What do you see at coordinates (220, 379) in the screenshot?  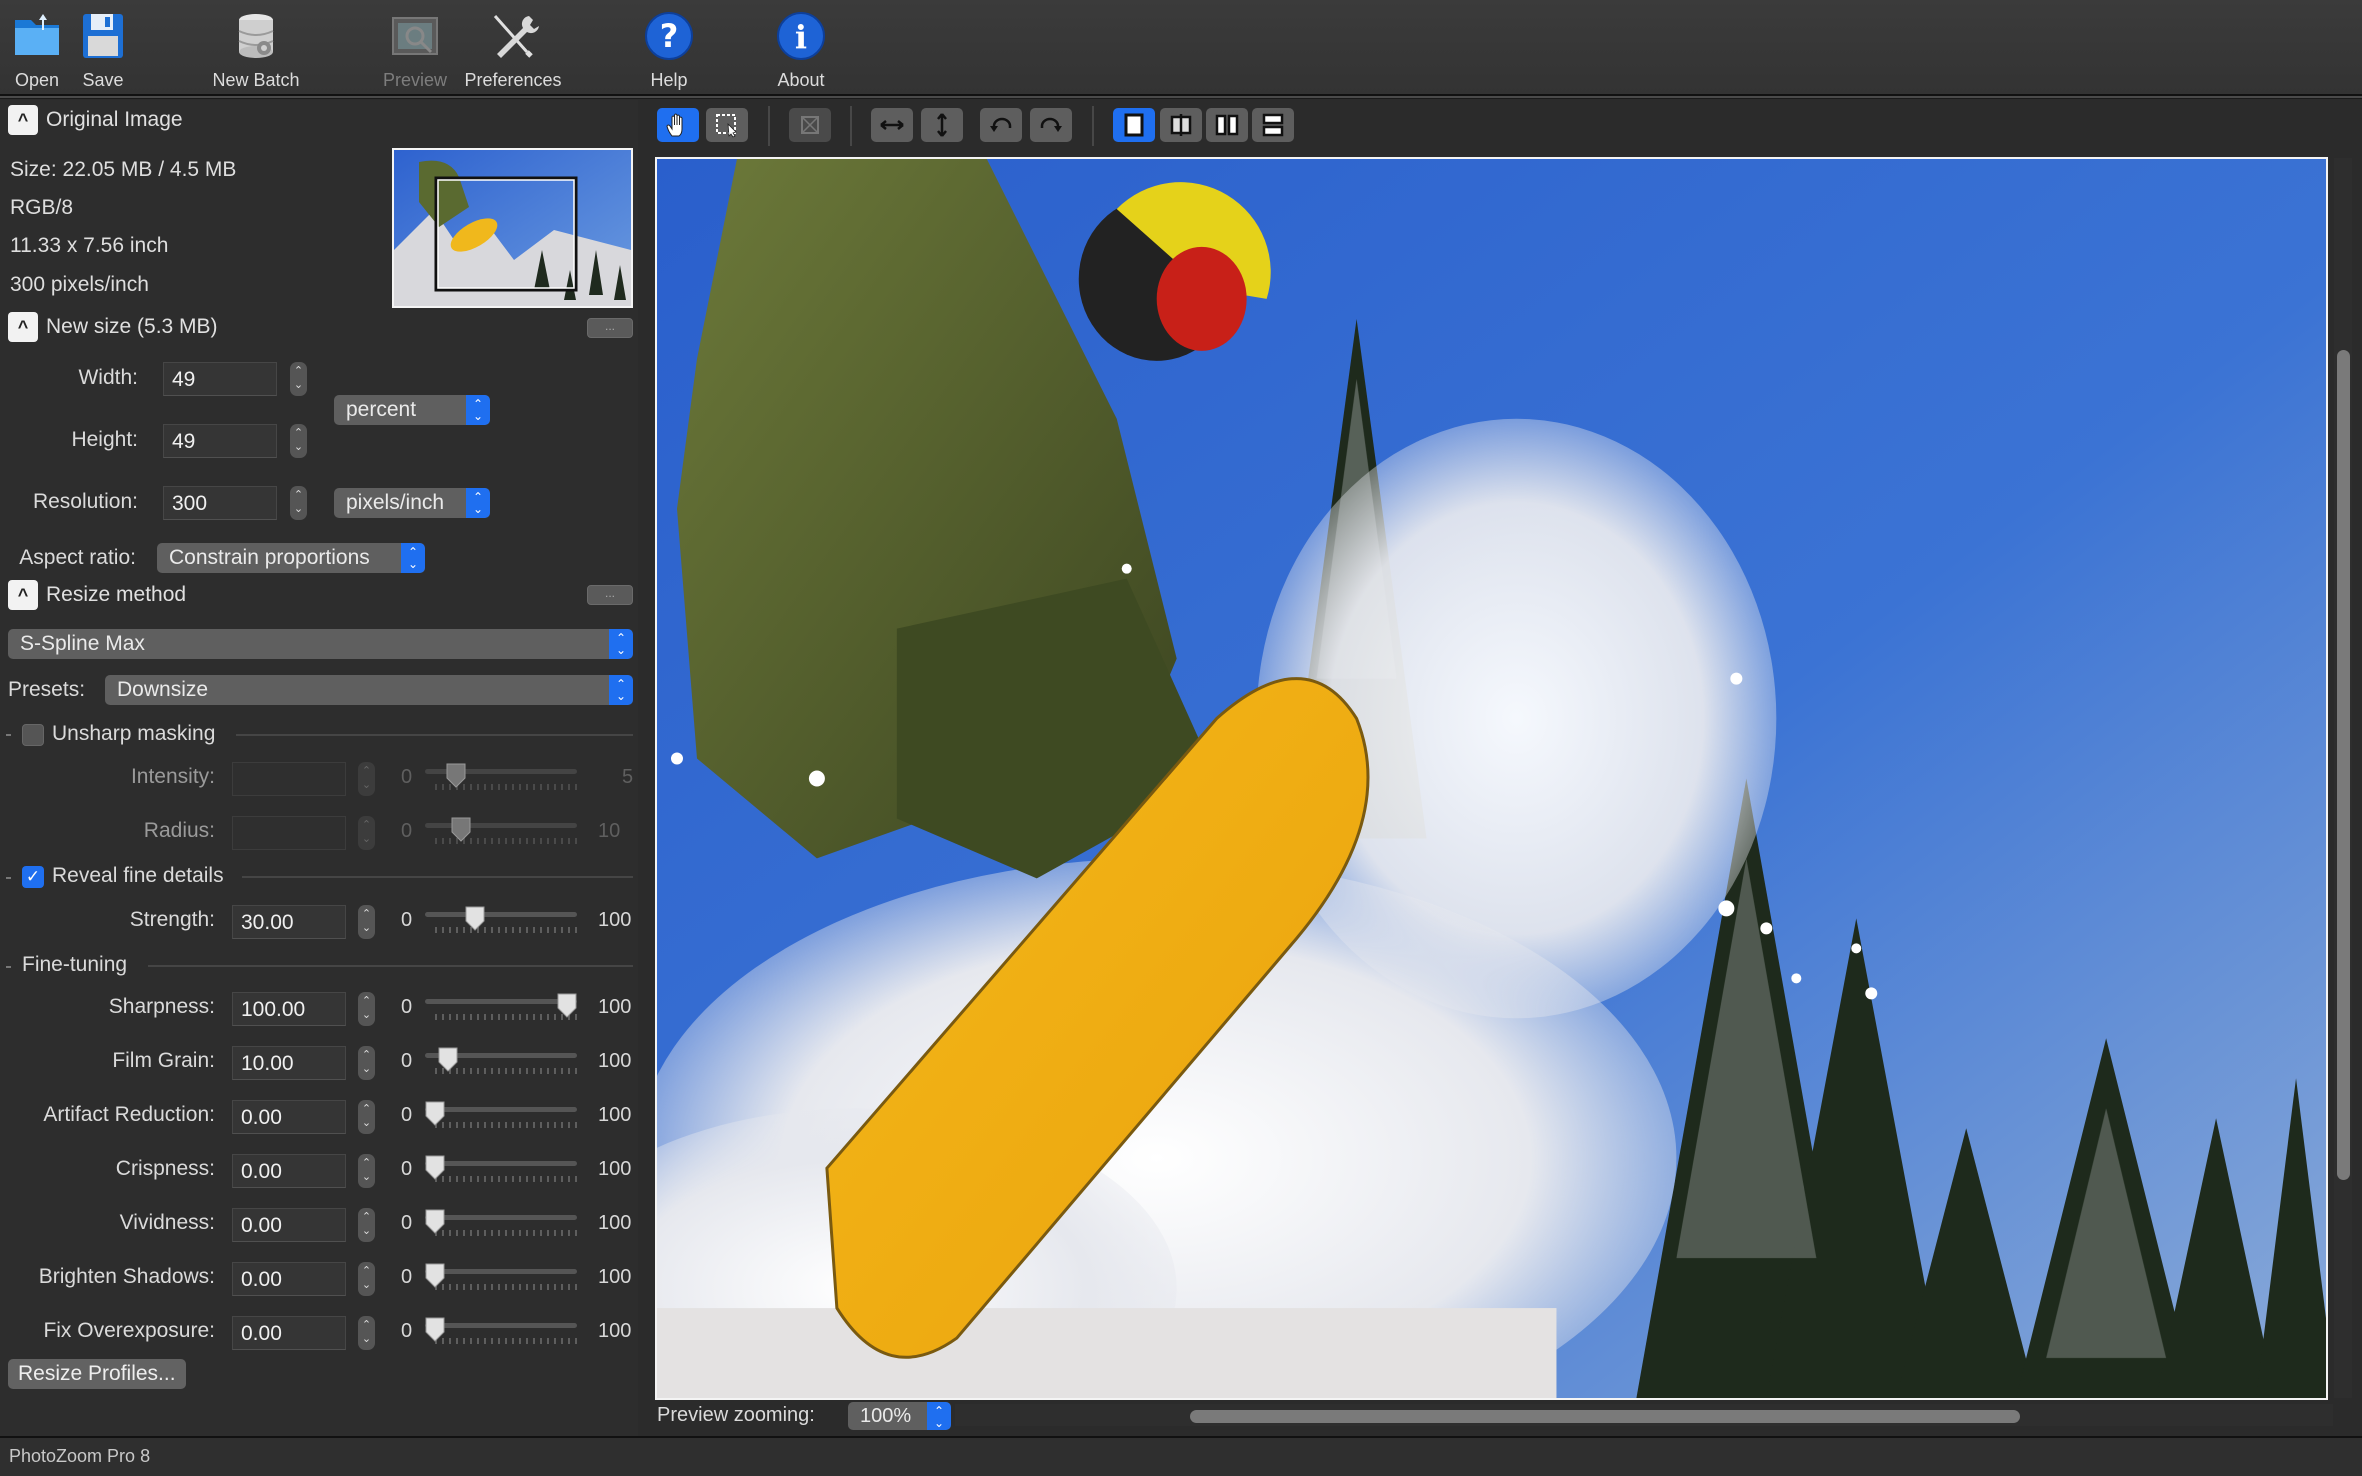 I see `width-input: 49` at bounding box center [220, 379].